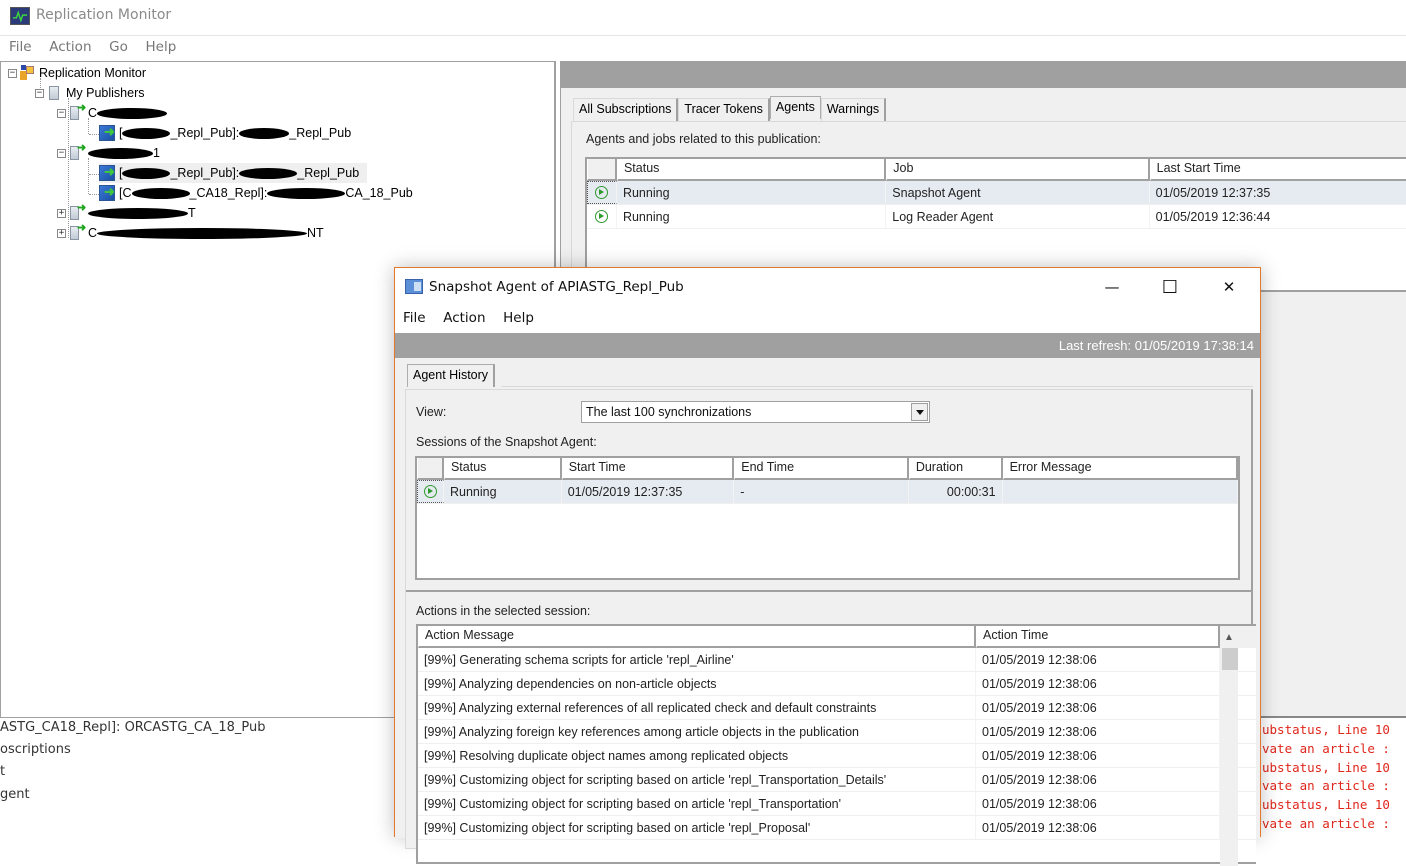 The height and width of the screenshot is (866, 1406). What do you see at coordinates (70, 47) in the screenshot?
I see `menu-action: Action` at bounding box center [70, 47].